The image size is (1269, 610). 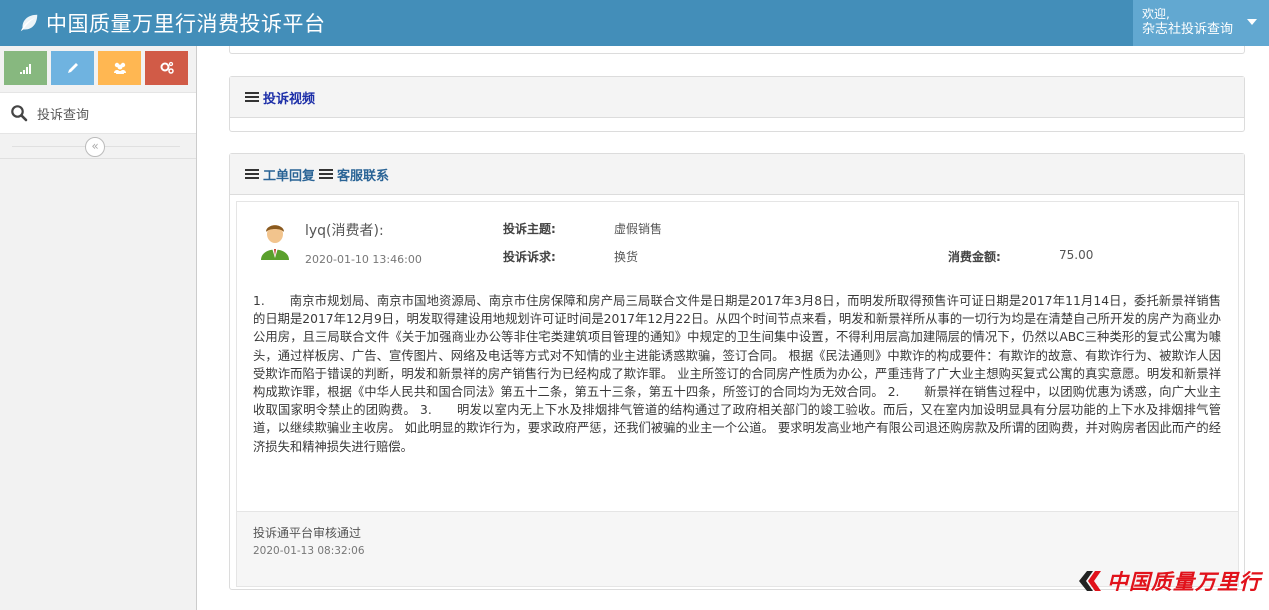 I want to click on cogs-icon, so click(x=167, y=67).